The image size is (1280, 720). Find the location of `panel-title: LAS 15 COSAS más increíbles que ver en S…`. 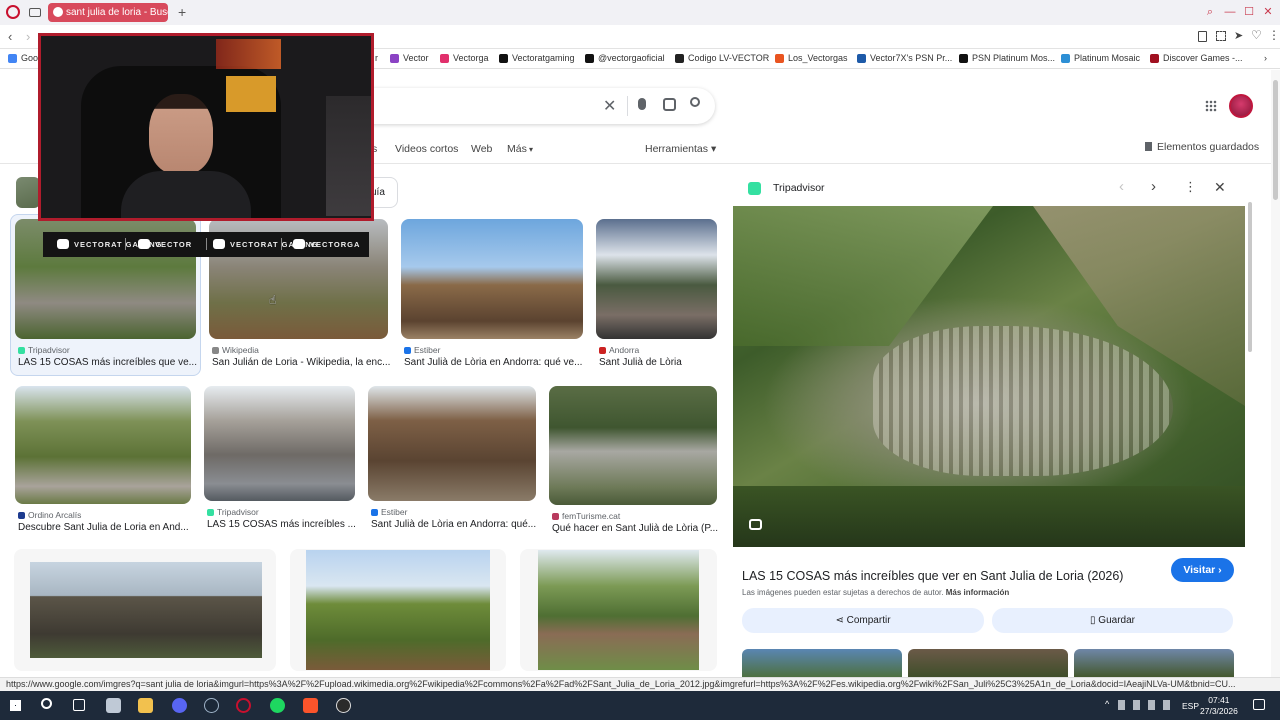

panel-title: LAS 15 COSAS más increíbles que ver en S… is located at coordinates (932, 576).